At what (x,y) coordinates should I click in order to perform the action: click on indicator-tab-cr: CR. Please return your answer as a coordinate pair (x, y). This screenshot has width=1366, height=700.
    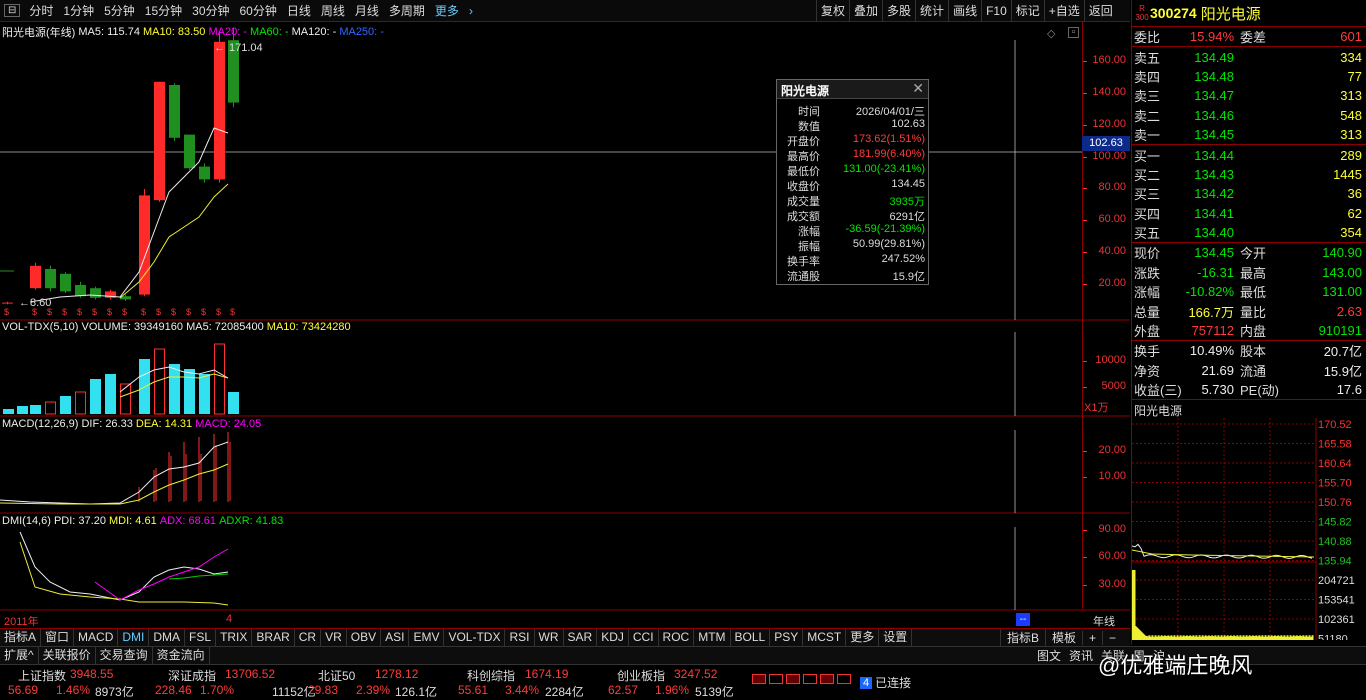
    Looking at the image, I should click on (308, 637).